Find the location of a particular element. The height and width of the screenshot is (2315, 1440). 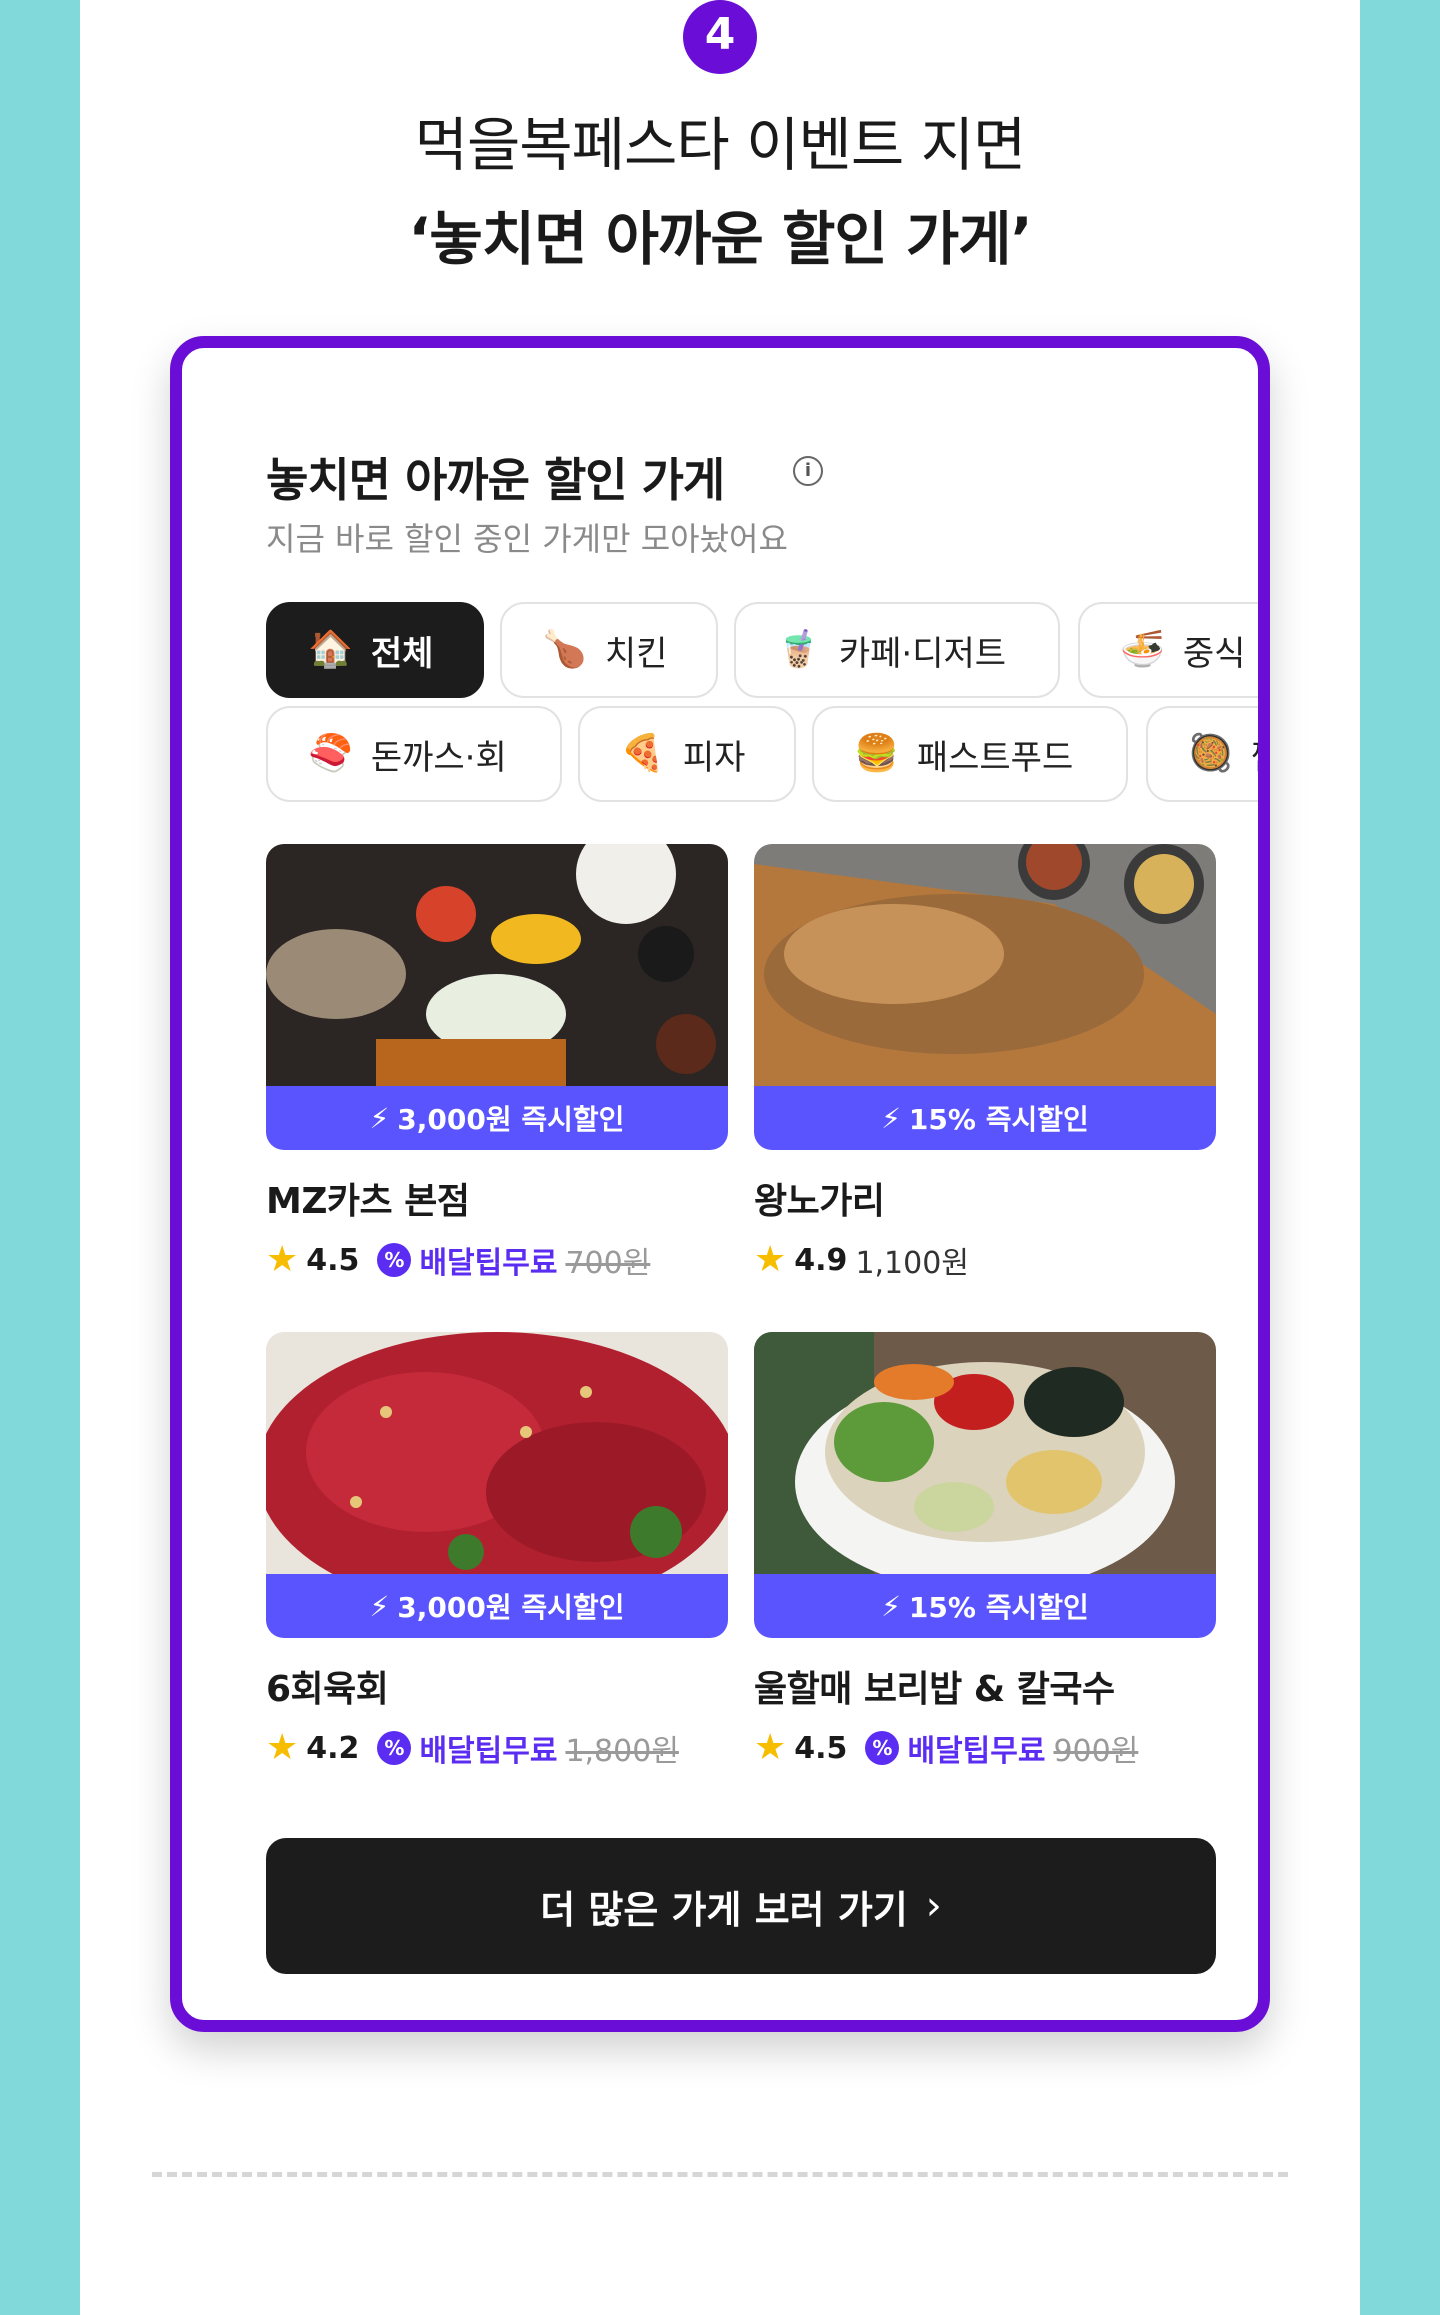

category-chip-all: 🏠 전체 is located at coordinates (375, 650).